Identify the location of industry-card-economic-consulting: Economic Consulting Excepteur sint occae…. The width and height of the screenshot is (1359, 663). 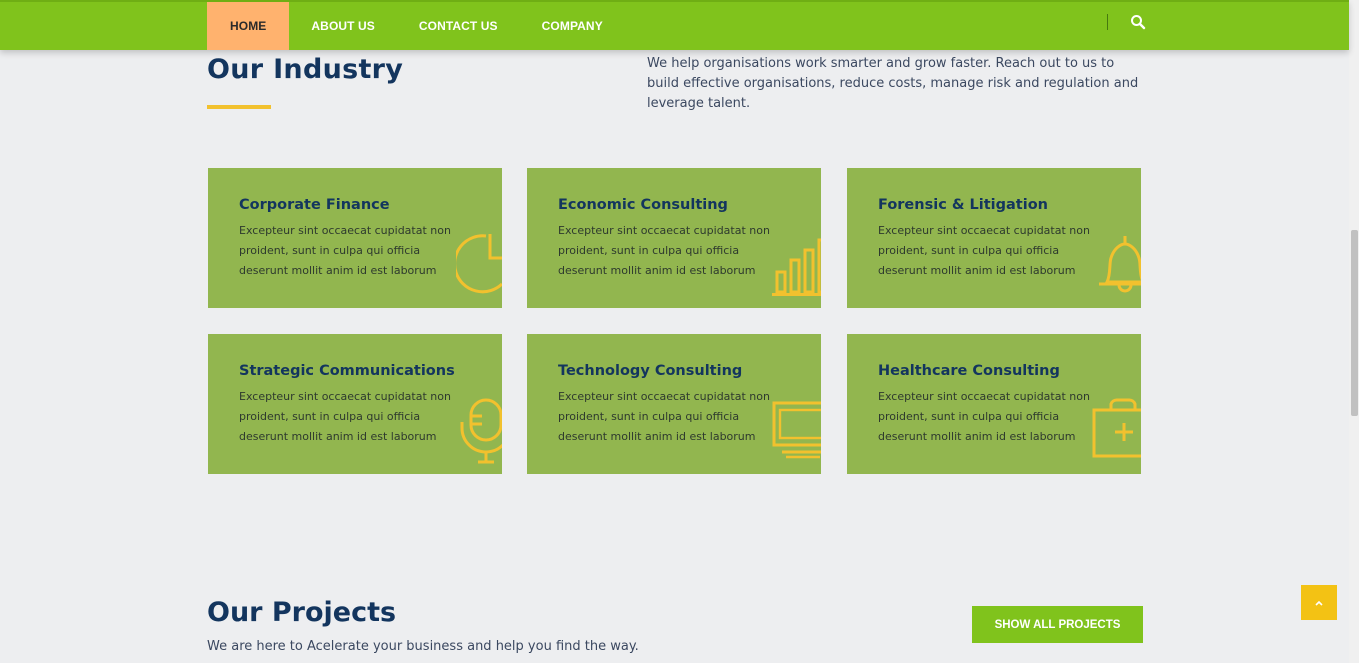
(674, 238).